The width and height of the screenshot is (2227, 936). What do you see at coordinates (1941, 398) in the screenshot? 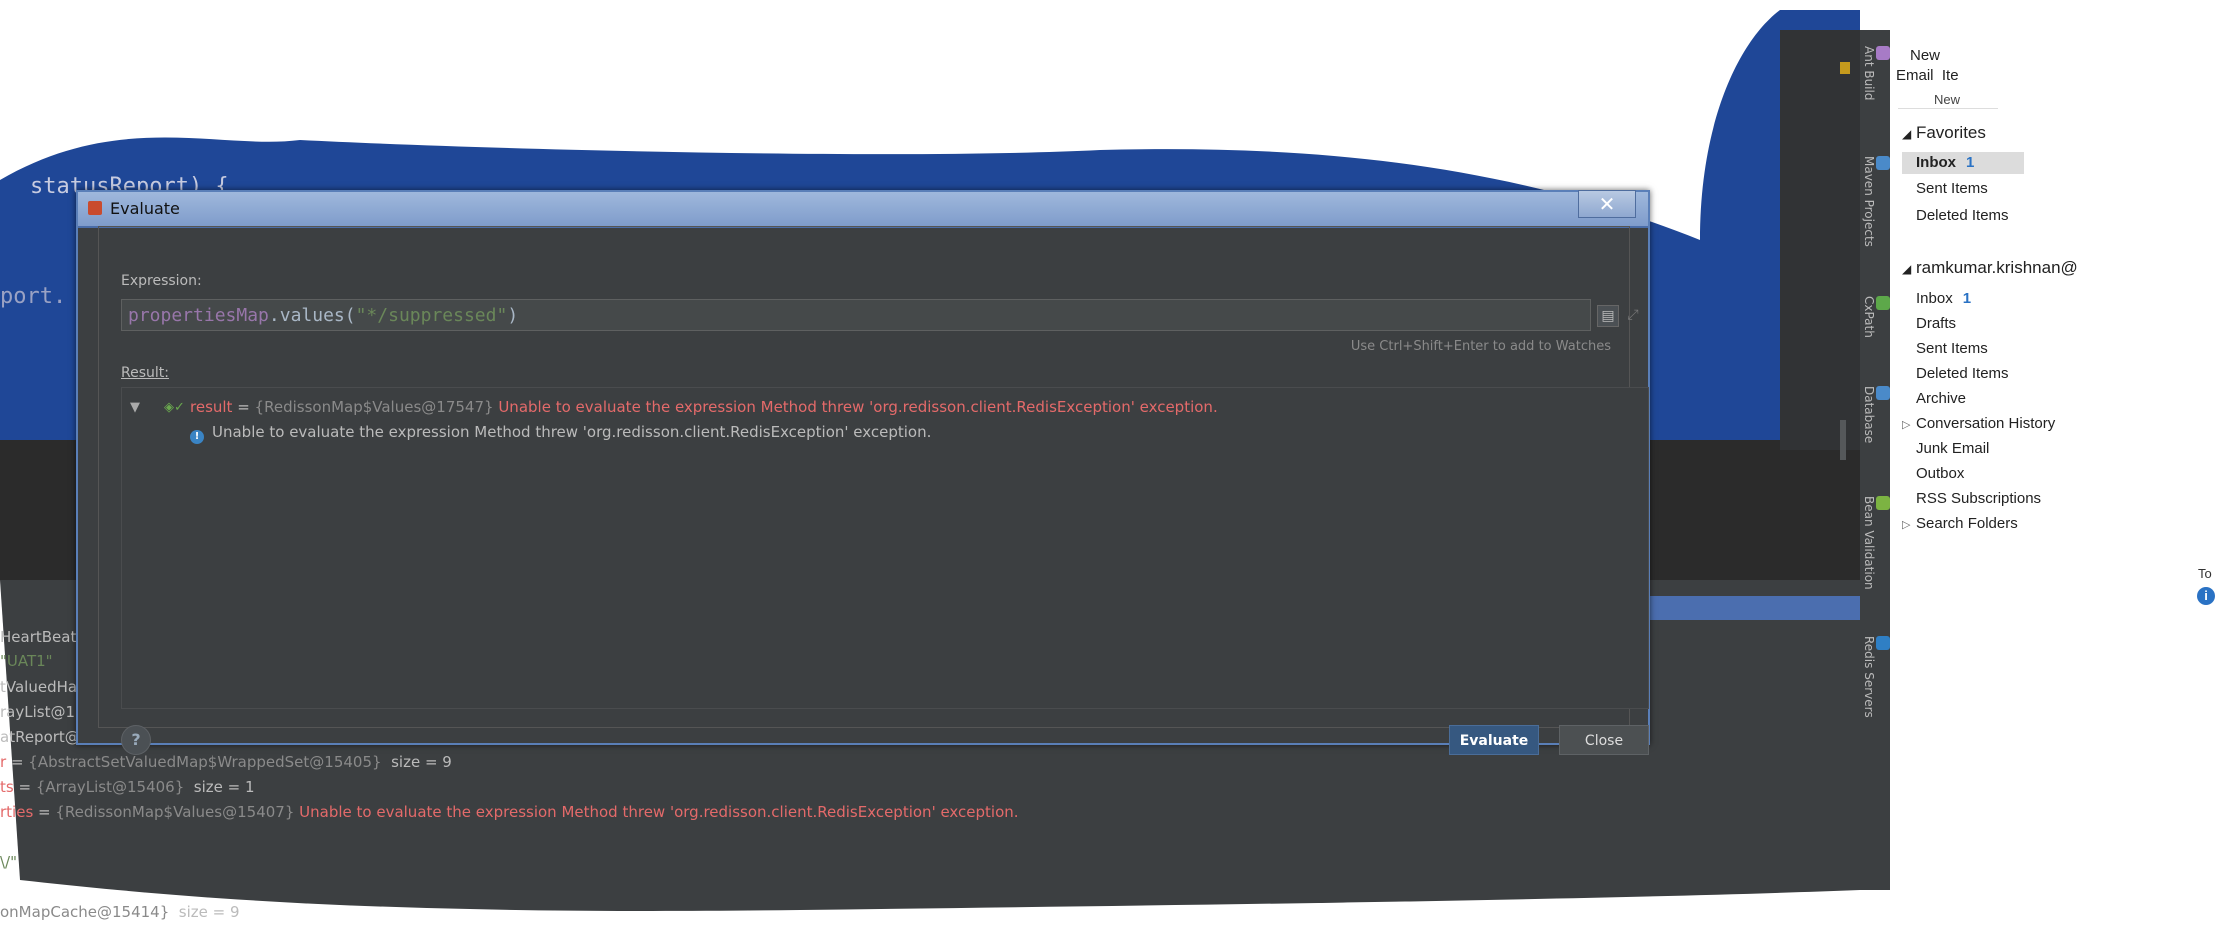
I see `folder-archive: Archive` at bounding box center [1941, 398].